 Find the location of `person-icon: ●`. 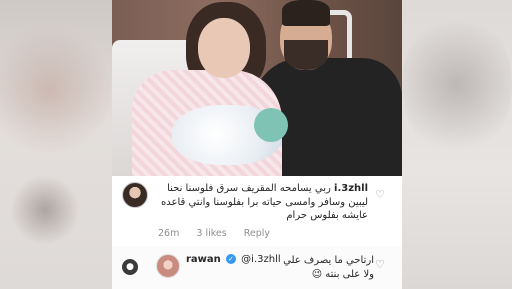

person-icon: ● is located at coordinates (130, 267).